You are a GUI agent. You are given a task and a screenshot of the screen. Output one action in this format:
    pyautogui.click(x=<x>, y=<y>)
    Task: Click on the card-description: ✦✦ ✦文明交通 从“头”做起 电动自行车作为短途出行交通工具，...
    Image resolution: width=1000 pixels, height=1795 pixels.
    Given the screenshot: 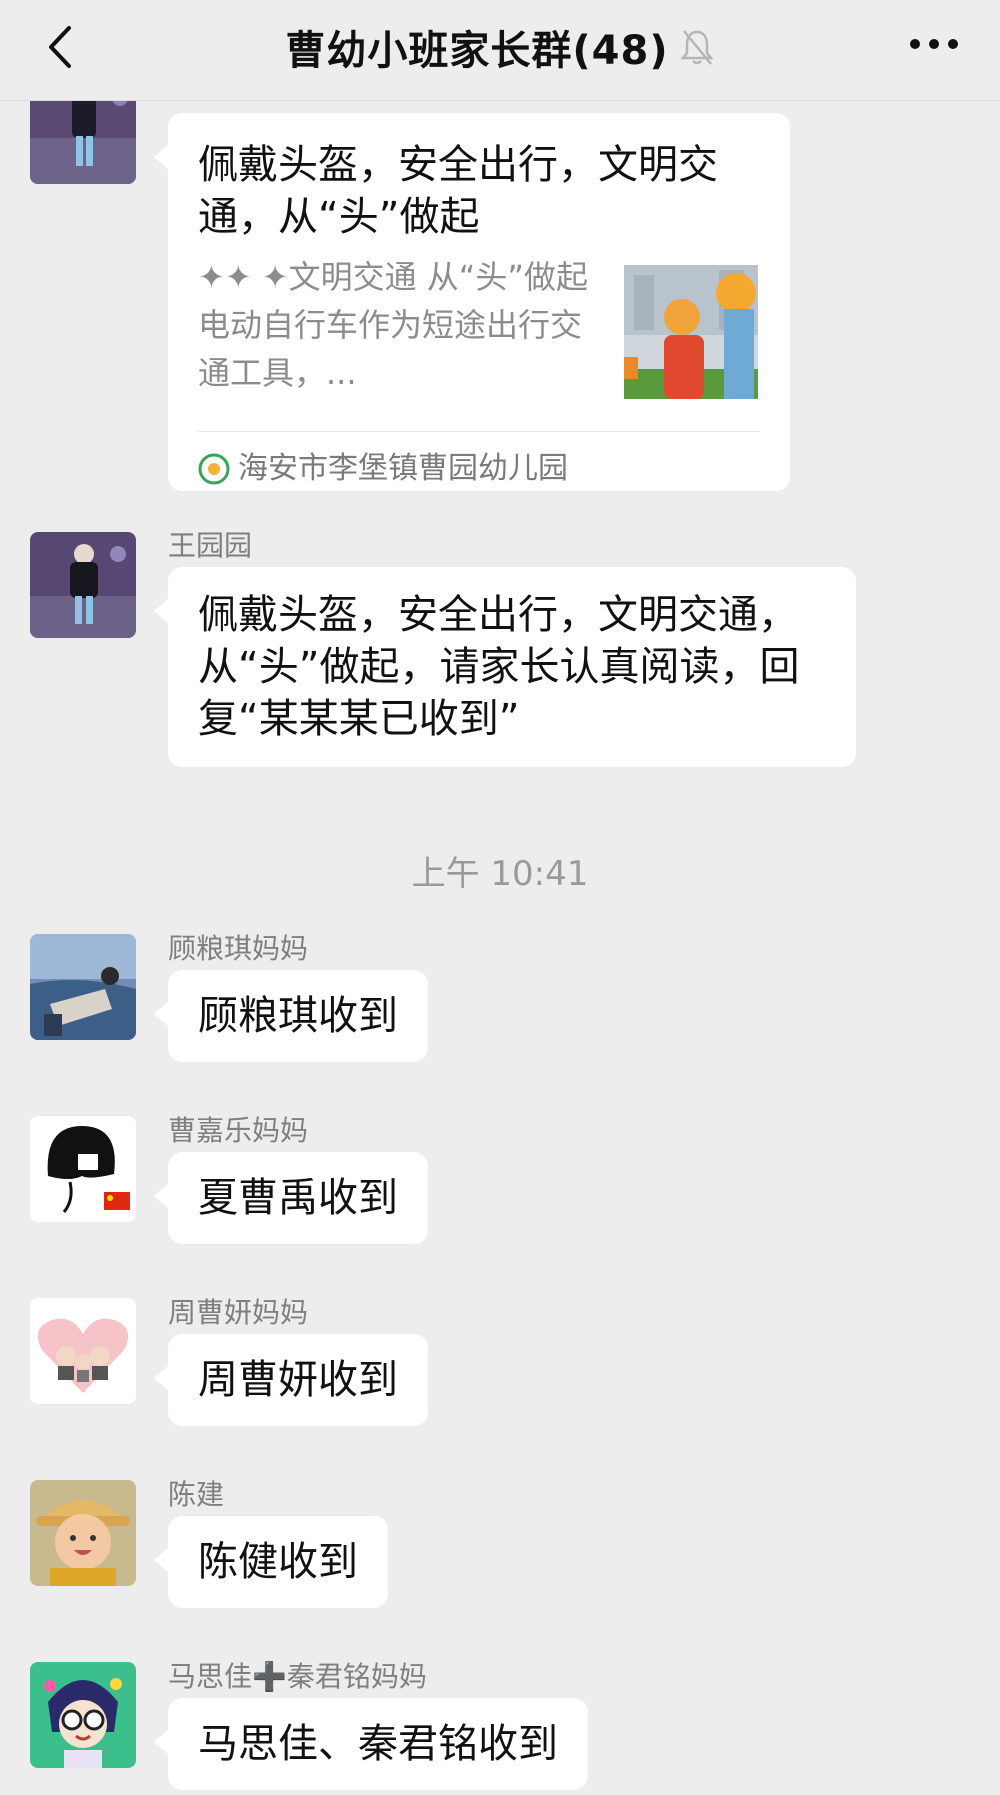 What is the action you would take?
    pyautogui.click(x=393, y=325)
    